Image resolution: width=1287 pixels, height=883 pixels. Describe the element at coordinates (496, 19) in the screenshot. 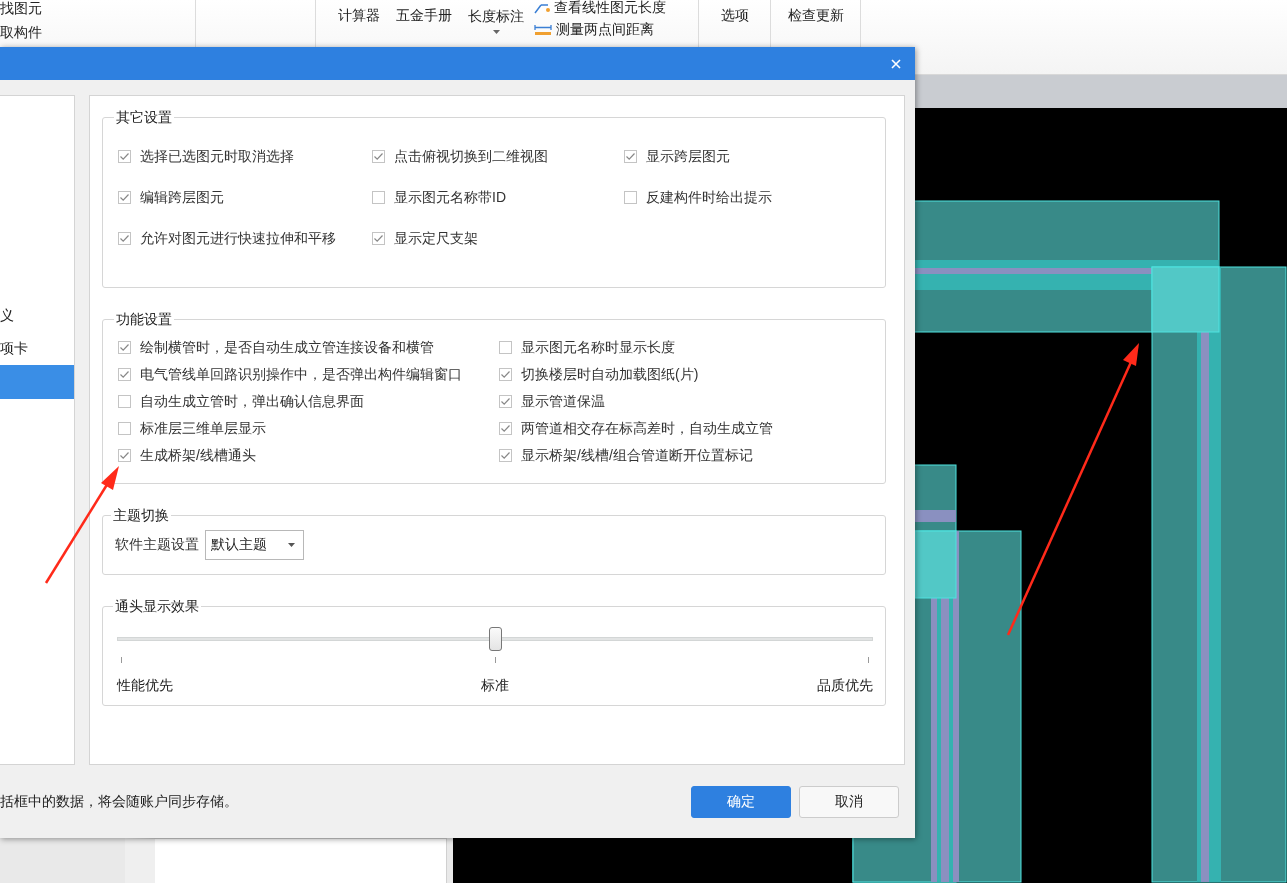

I see `toolbar-button: 长度标注` at that location.